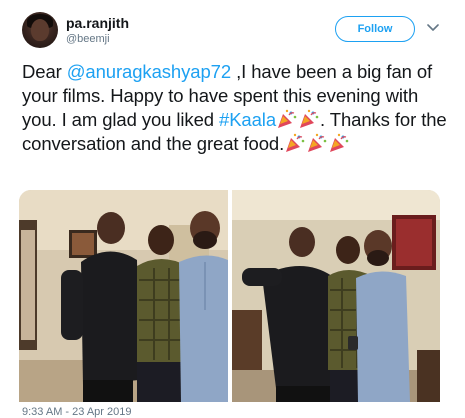 This screenshot has width=465, height=418. What do you see at coordinates (247, 119) in the screenshot?
I see `hashtag-link: #Kaala` at bounding box center [247, 119].